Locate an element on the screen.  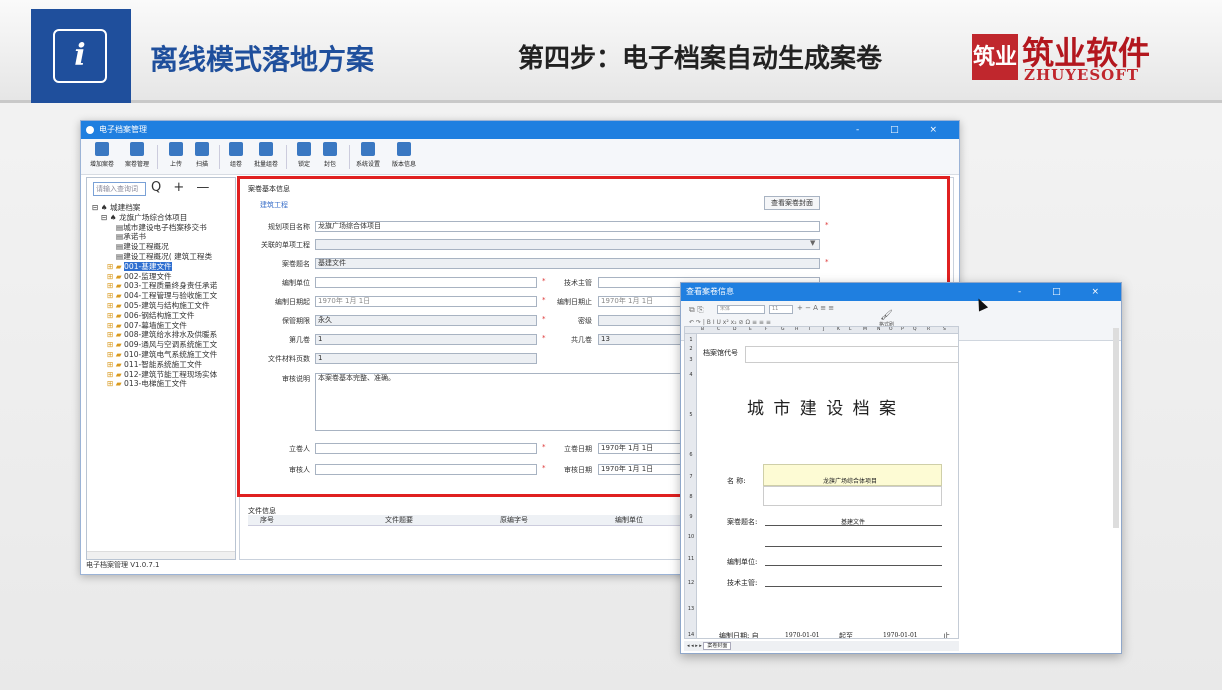
viewer-vertical-scrollbar is located at coordinates (1116, 428).